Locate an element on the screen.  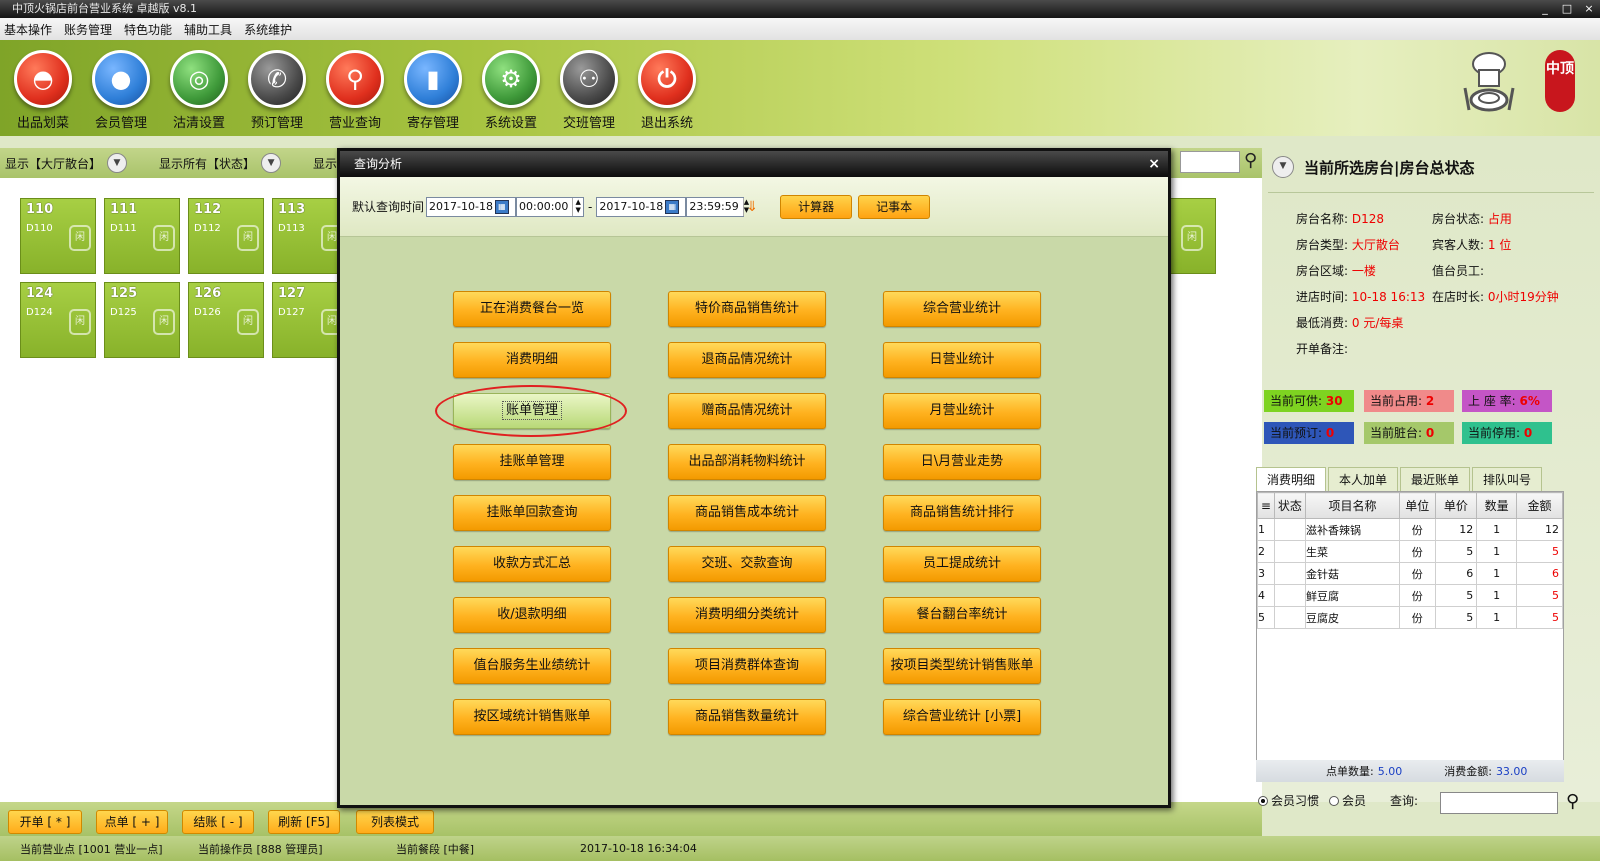
close-icon: × is located at coordinates (1154, 164).